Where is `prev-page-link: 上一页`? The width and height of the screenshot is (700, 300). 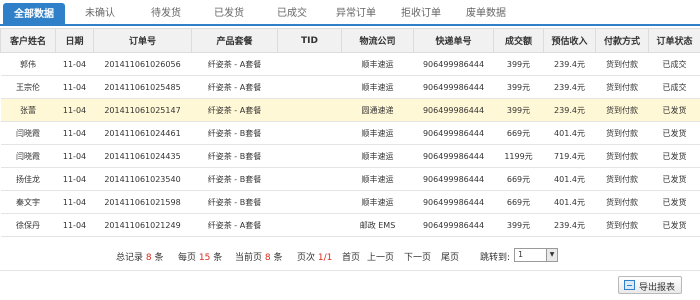
prev-page-link: 上一页 is located at coordinates (380, 256).